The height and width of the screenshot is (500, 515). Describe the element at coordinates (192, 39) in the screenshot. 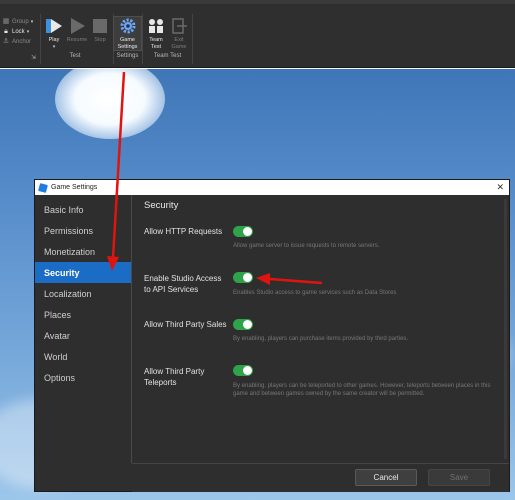

I see `ribbon-separator` at that location.